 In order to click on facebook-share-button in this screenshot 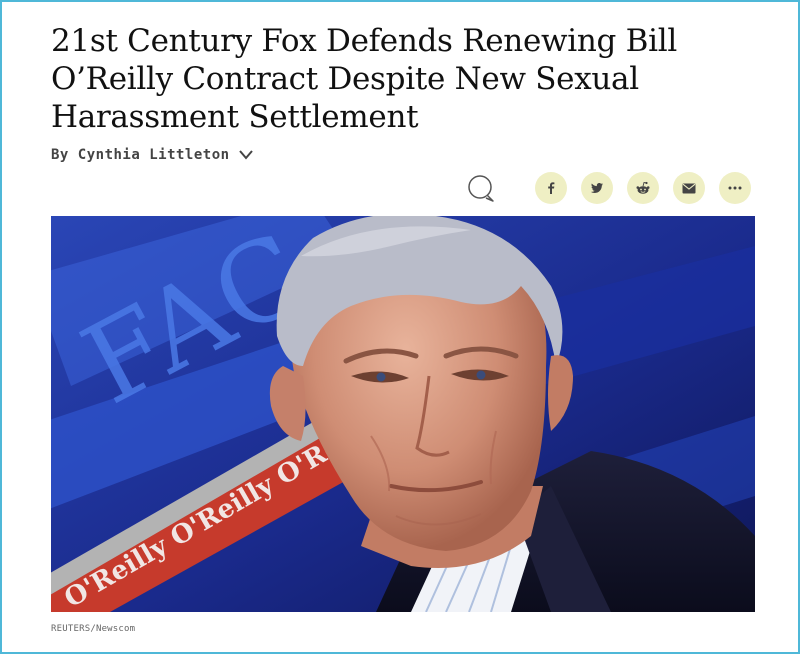, I will do `click(551, 188)`.